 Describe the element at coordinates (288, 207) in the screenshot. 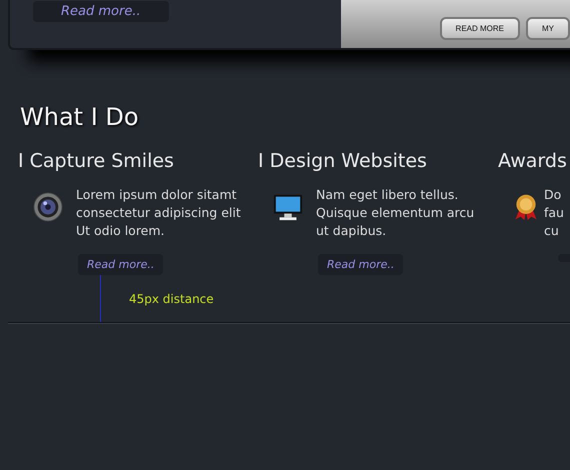

I see `monitor-icon` at that location.